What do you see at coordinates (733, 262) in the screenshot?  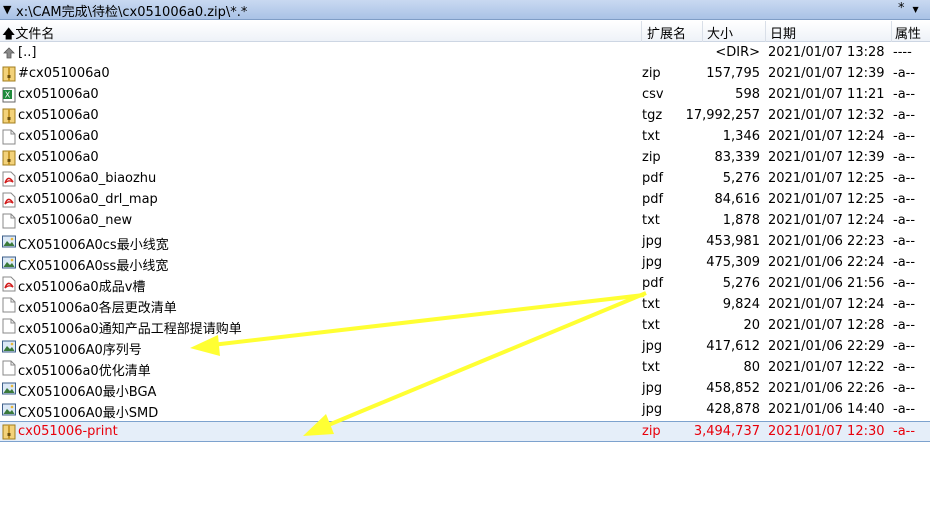 I see `file-size: 475,309` at bounding box center [733, 262].